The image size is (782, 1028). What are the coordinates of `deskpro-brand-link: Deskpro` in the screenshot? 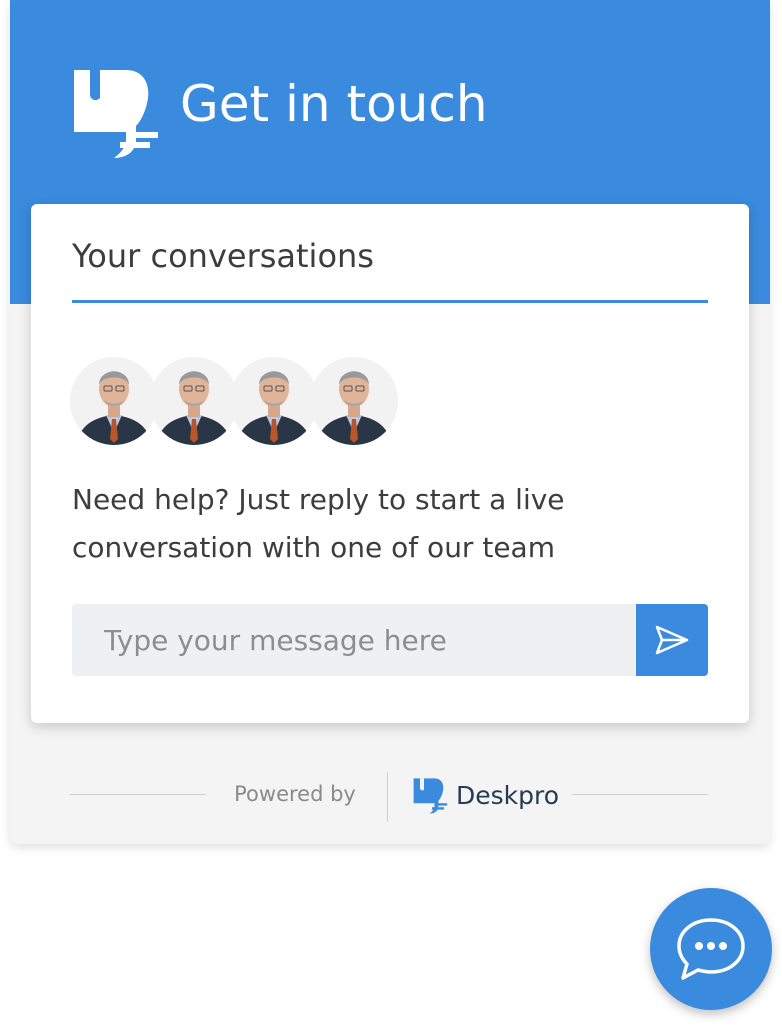 It's located at (485, 796).